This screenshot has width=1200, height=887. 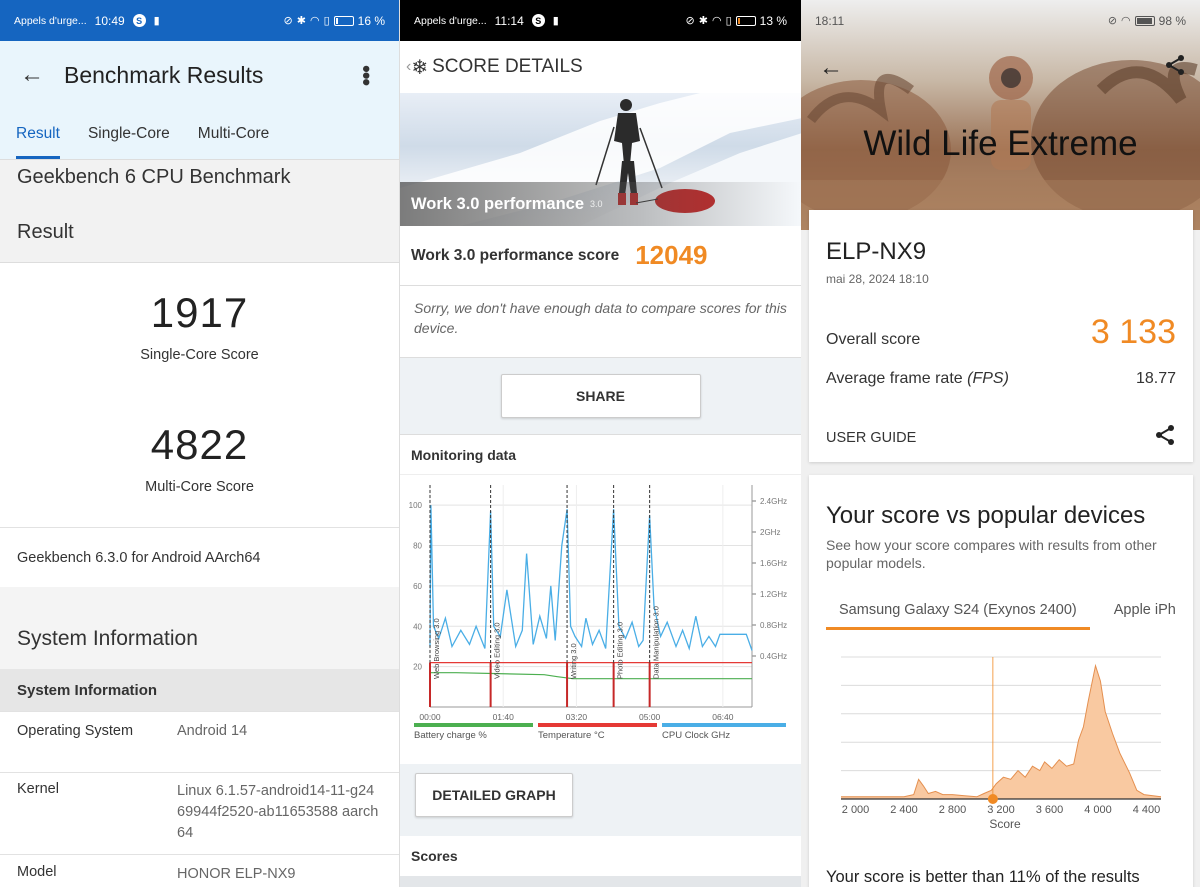 I want to click on x-tick-label: 03:20, so click(x=577, y=717).